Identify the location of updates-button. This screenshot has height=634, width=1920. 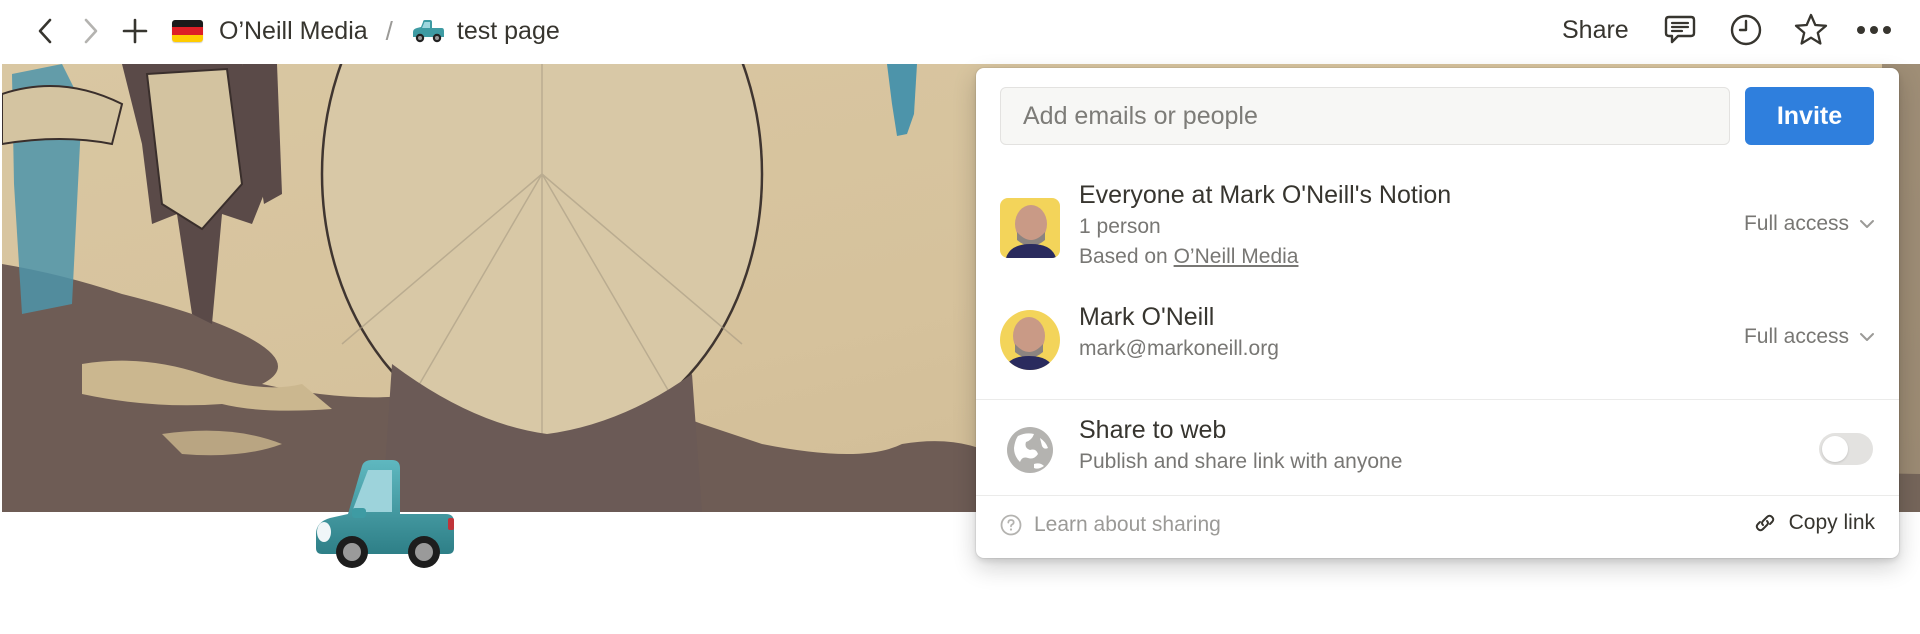
(1746, 30).